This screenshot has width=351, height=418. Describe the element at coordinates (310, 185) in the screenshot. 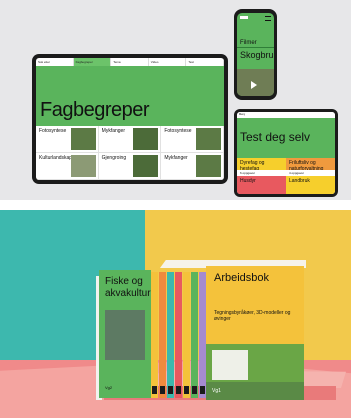

I see `quiz-tile: Landbruk` at that location.